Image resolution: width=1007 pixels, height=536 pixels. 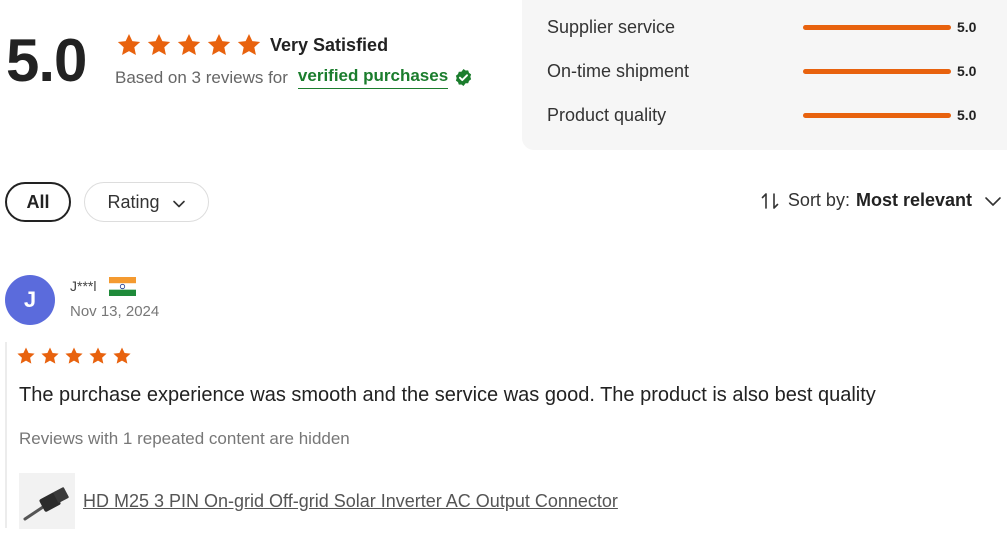 What do you see at coordinates (201, 77) in the screenshot?
I see `based-on-text: Based on 3 reviews for` at bounding box center [201, 77].